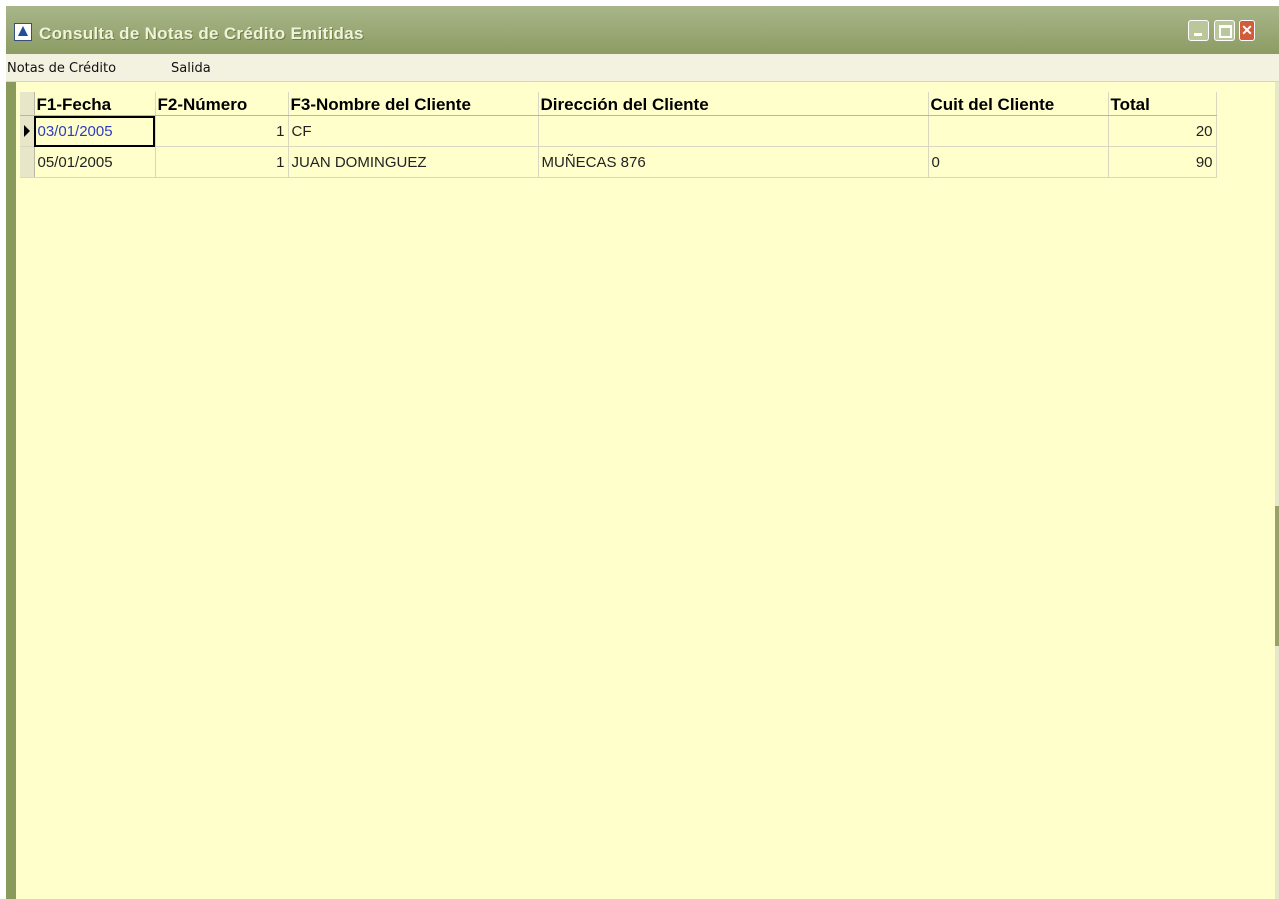  Describe the element at coordinates (1162, 131) in the screenshot. I see `cell-total: 20` at that location.